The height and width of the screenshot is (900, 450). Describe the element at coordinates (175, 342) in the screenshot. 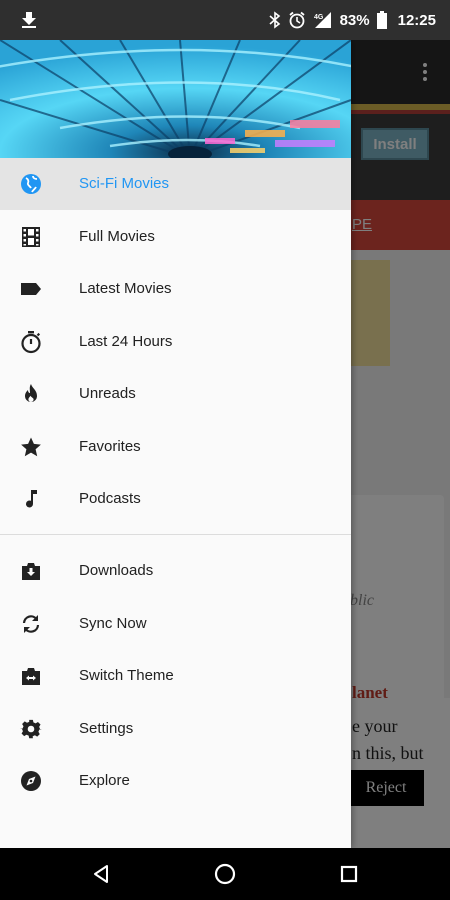

I see `drawer-item-last-24-hours: Last 24 Hours` at that location.